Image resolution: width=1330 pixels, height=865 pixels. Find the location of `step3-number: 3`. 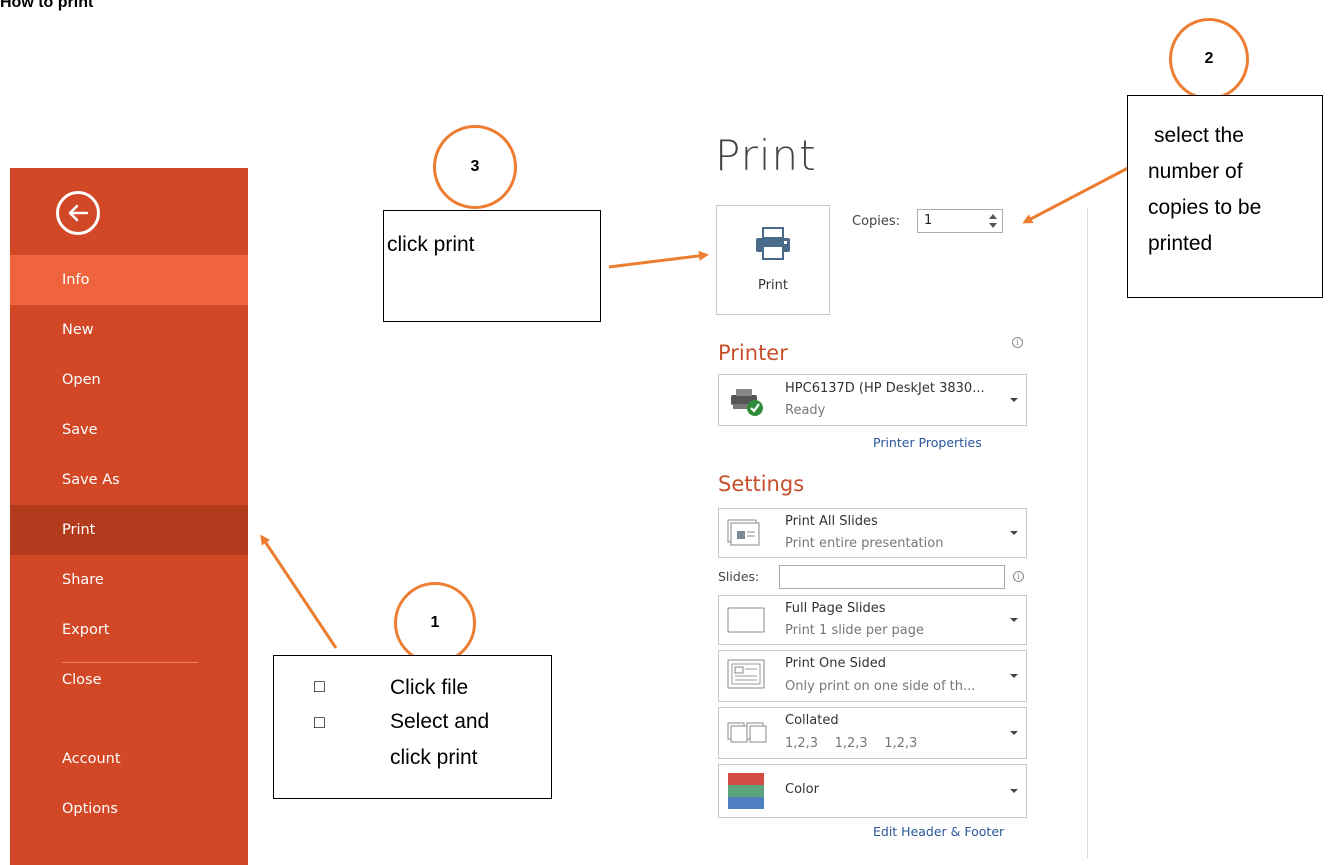

step3-number: 3 is located at coordinates (475, 166).